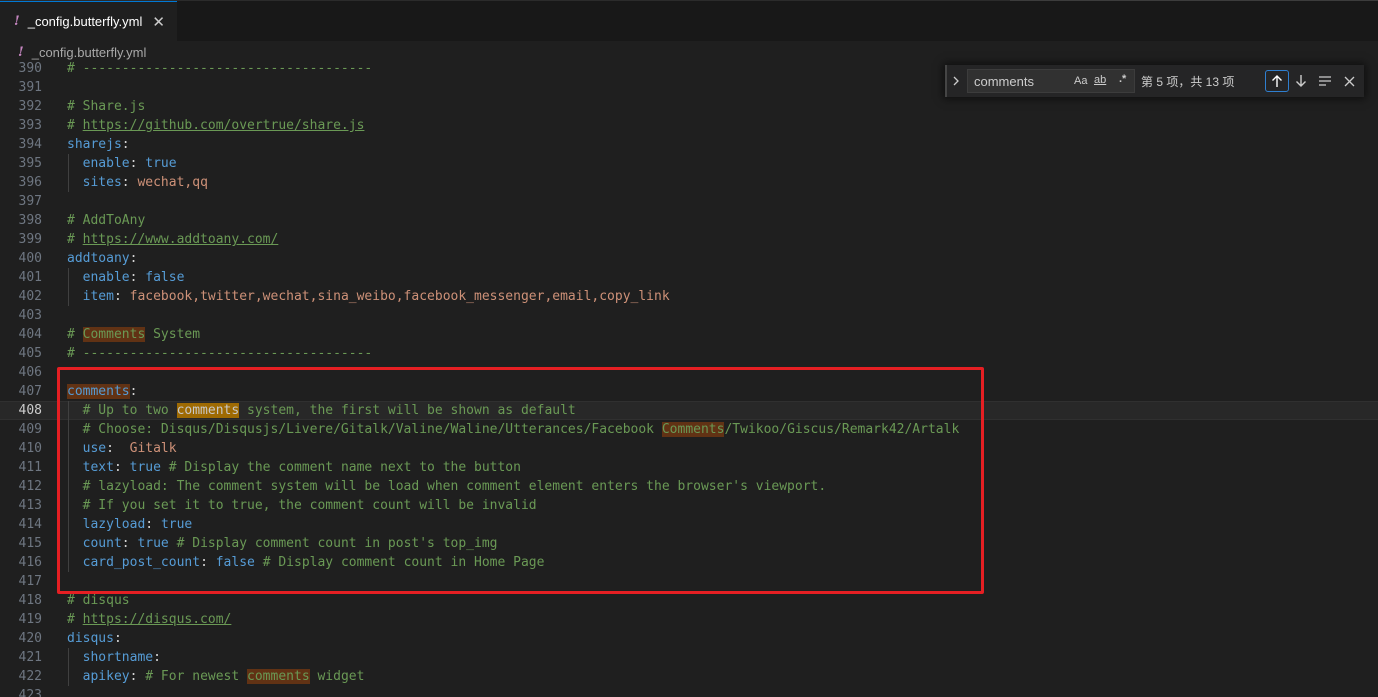 The height and width of the screenshot is (697, 1378). Describe the element at coordinates (30, 277) in the screenshot. I see `line-number: 401` at that location.